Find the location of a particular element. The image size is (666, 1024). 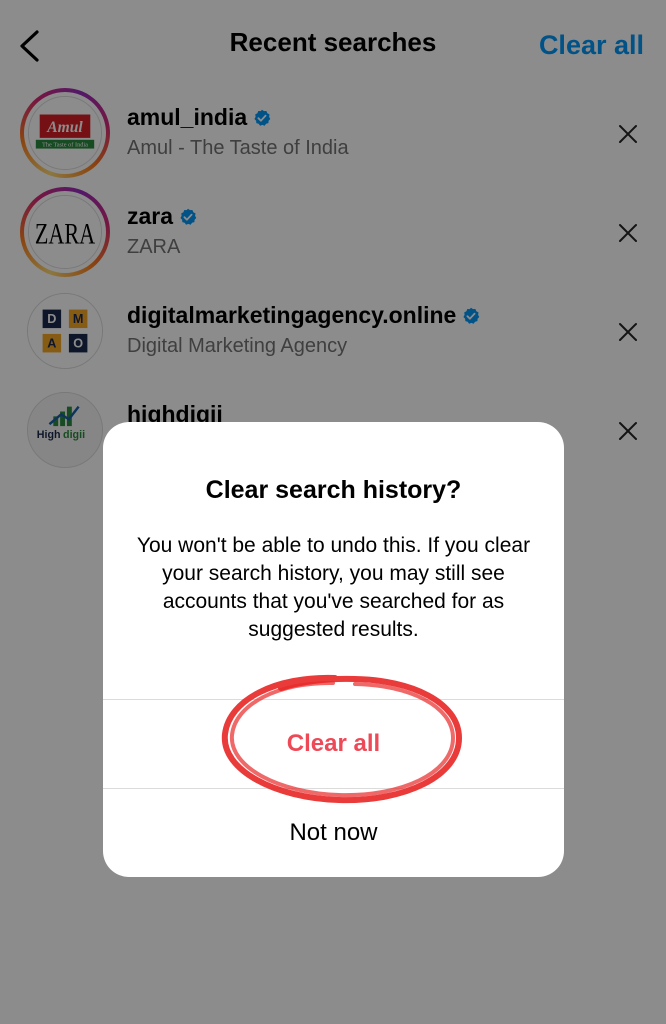

confirm-clear-all-button: Clear all is located at coordinates (333, 744).